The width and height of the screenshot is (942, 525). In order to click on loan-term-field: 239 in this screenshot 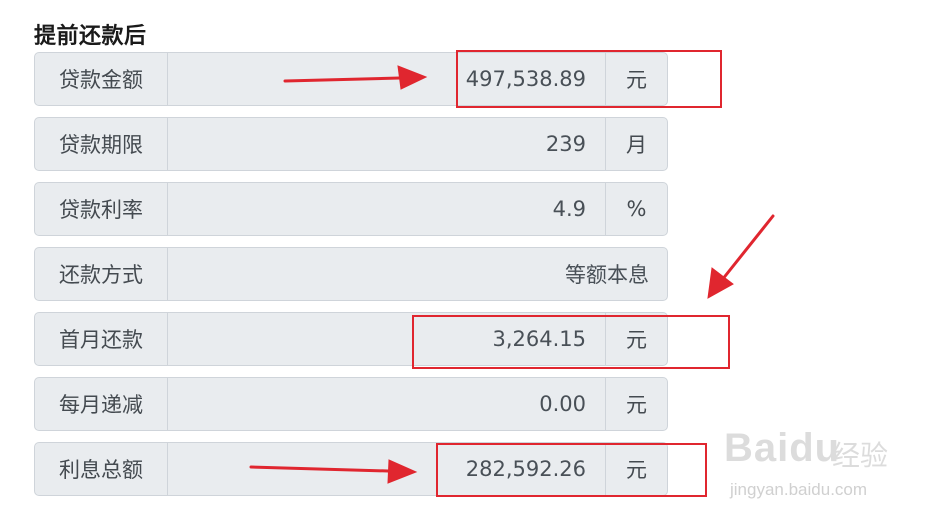, I will do `click(386, 144)`.